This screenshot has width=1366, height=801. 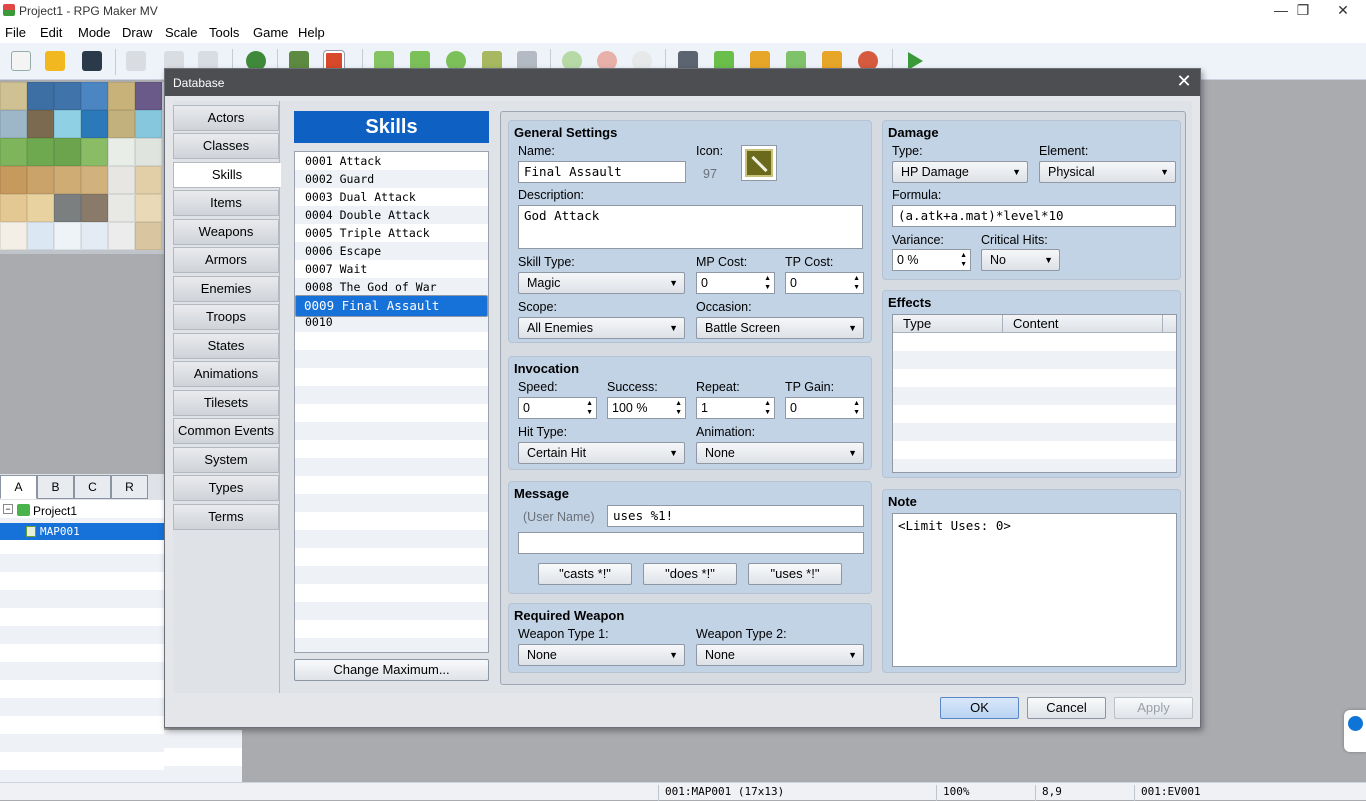 What do you see at coordinates (226, 403) in the screenshot?
I see `tab-tilesets: Tilesets` at bounding box center [226, 403].